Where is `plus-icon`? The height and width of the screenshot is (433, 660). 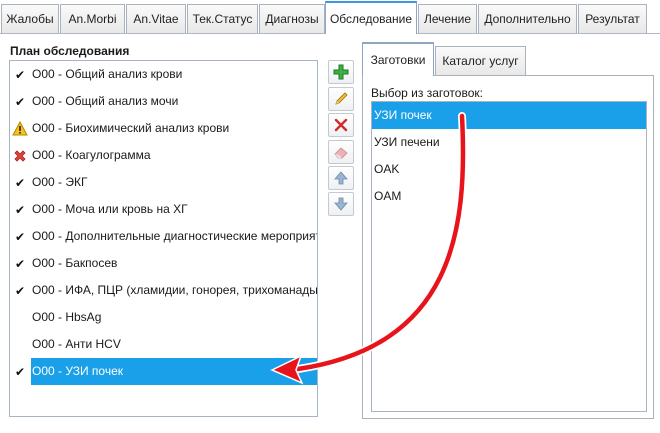 plus-icon is located at coordinates (341, 72).